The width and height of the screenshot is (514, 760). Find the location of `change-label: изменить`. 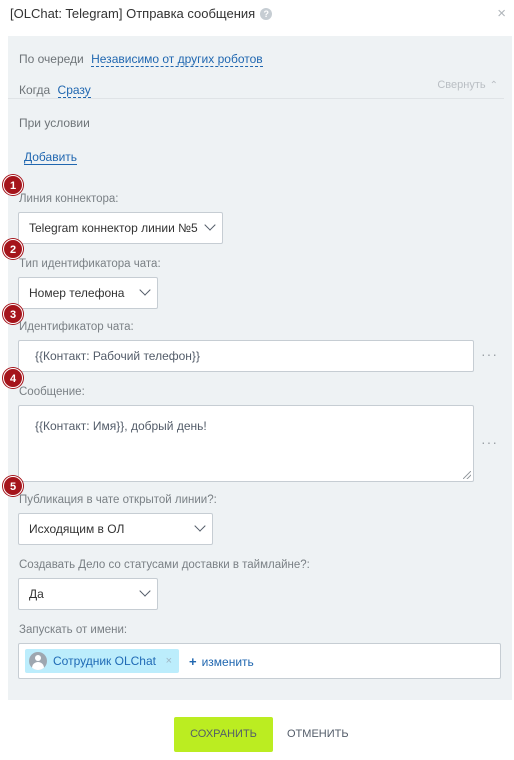

change-label: изменить is located at coordinates (227, 662).